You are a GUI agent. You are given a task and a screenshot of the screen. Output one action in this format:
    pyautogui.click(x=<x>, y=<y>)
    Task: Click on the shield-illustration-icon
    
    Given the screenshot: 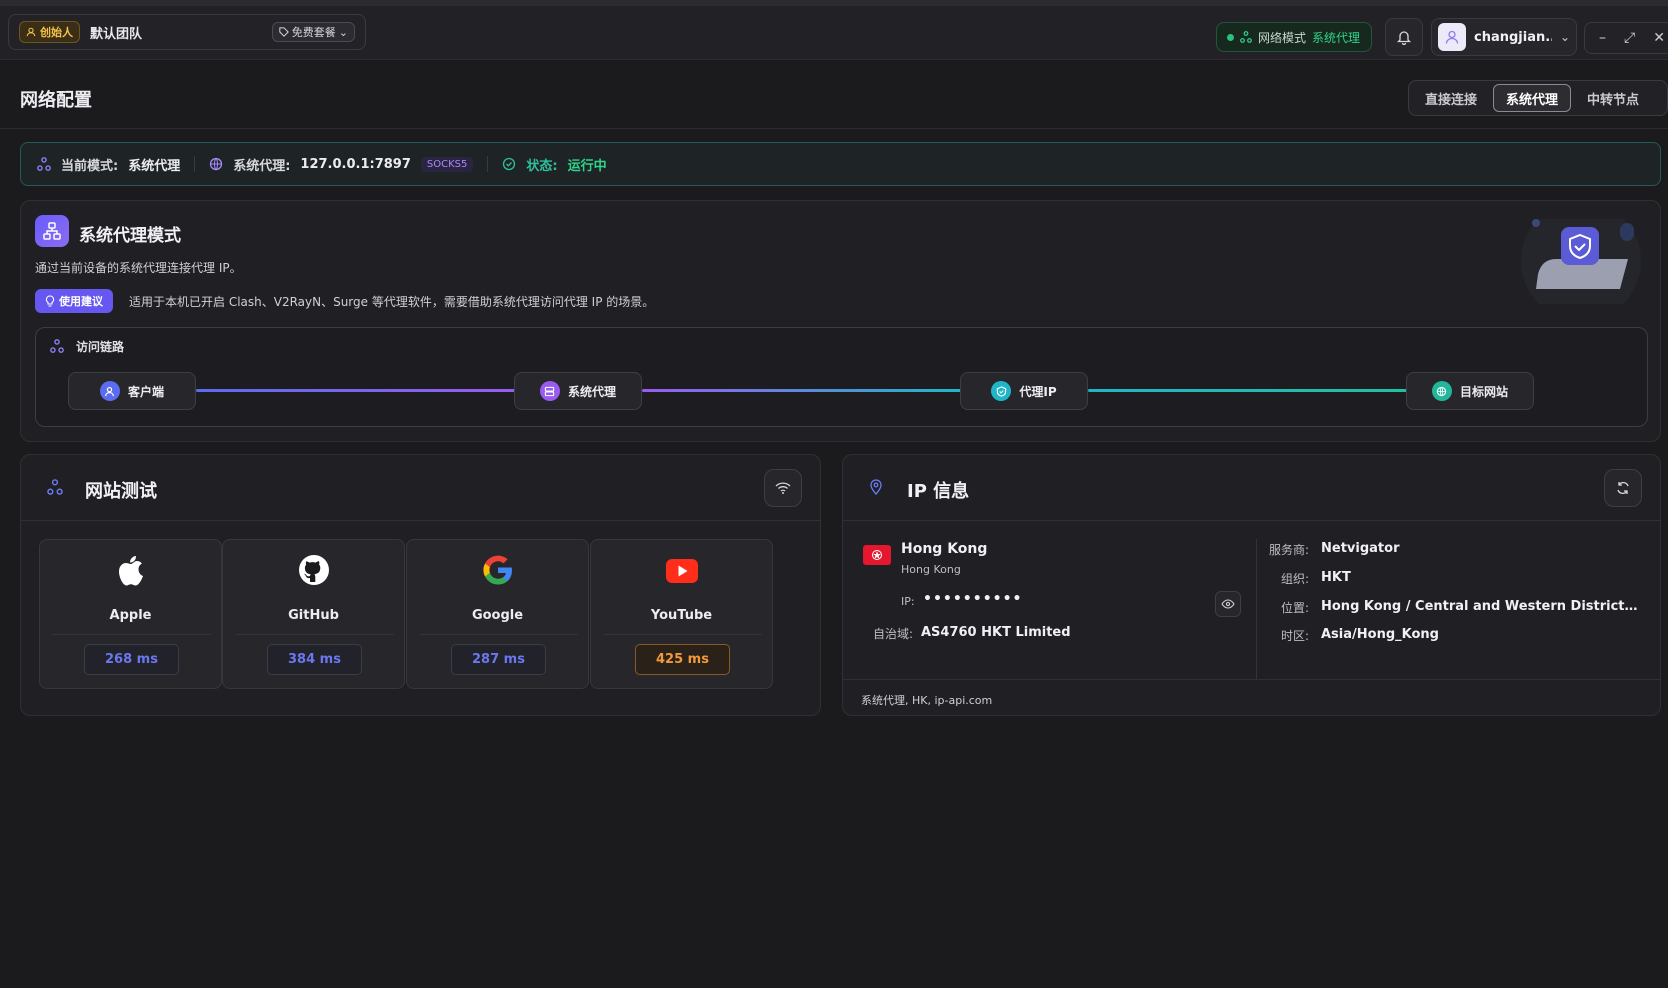 What is the action you would take?
    pyautogui.click(x=1581, y=261)
    